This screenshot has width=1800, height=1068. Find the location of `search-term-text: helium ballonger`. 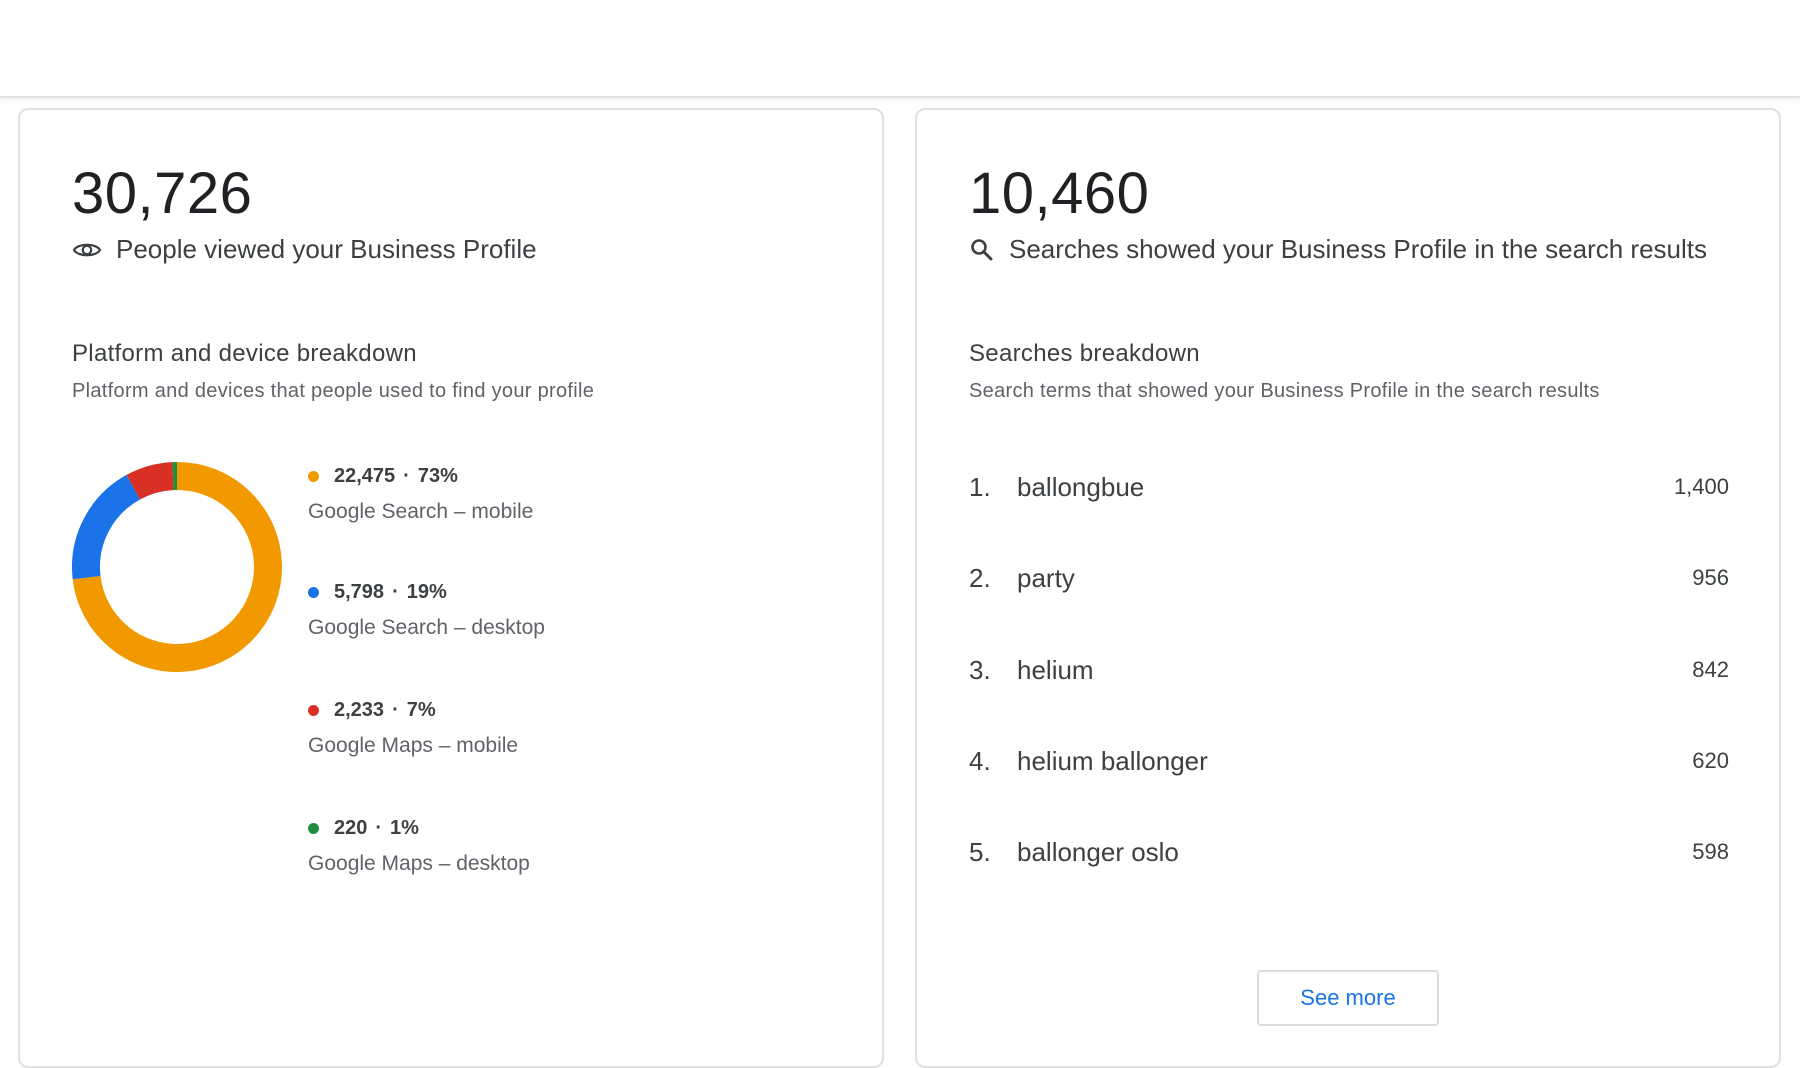

search-term-text: helium ballonger is located at coordinates (1354, 761).